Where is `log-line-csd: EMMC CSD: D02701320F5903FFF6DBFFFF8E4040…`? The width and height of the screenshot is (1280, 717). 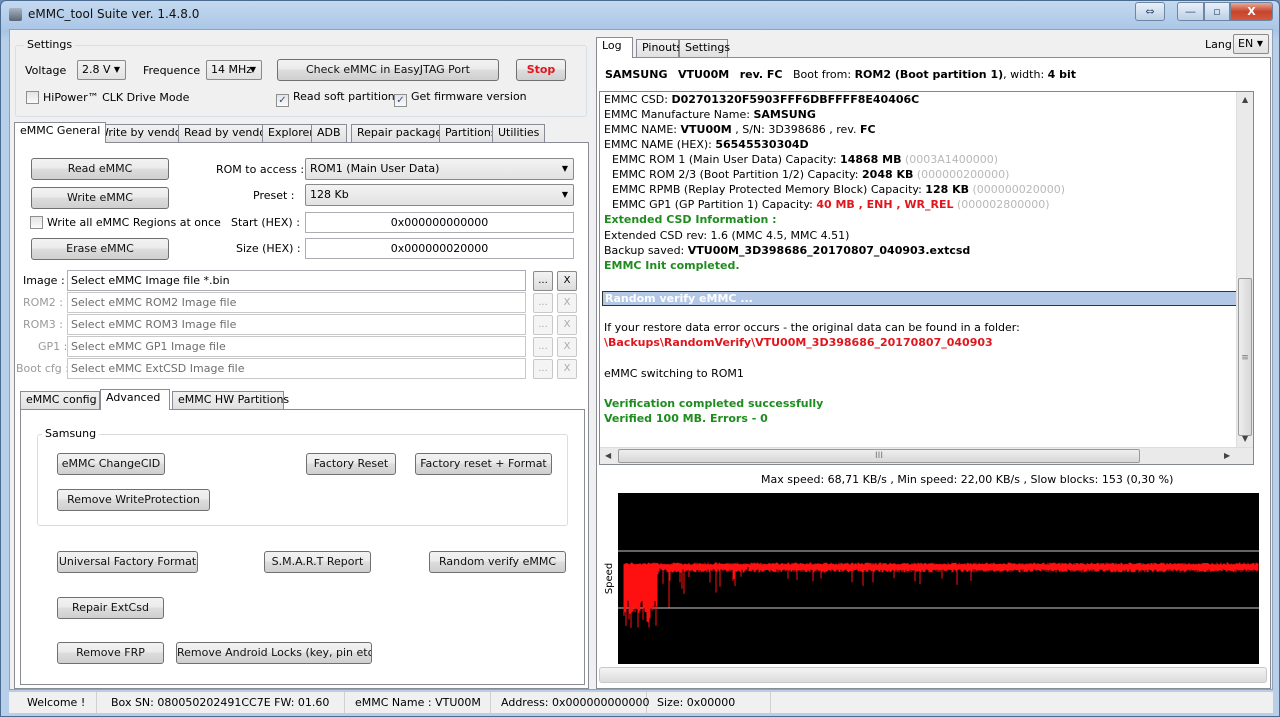
log-line-csd: EMMC CSD: D02701320F5903FFF6DBFFFF8E4040… is located at coordinates (761, 99).